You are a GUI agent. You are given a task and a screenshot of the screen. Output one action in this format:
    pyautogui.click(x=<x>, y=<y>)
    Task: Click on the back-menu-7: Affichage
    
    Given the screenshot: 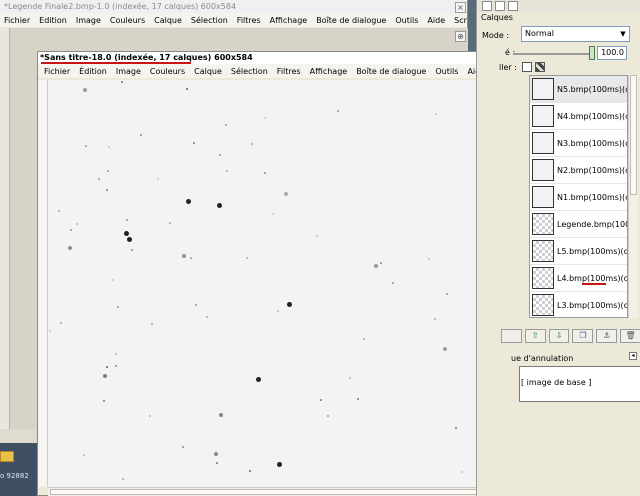 What is the action you would take?
    pyautogui.click(x=289, y=20)
    